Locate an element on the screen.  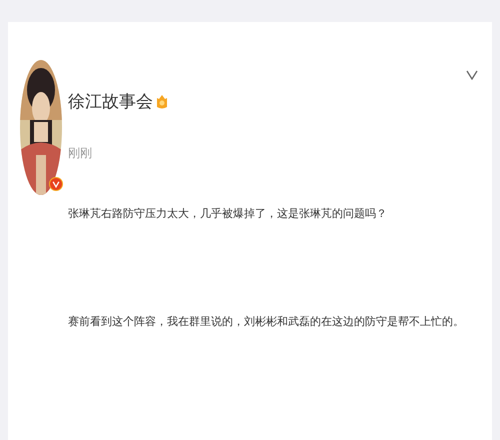
chevron-down-icon is located at coordinates (472, 75).